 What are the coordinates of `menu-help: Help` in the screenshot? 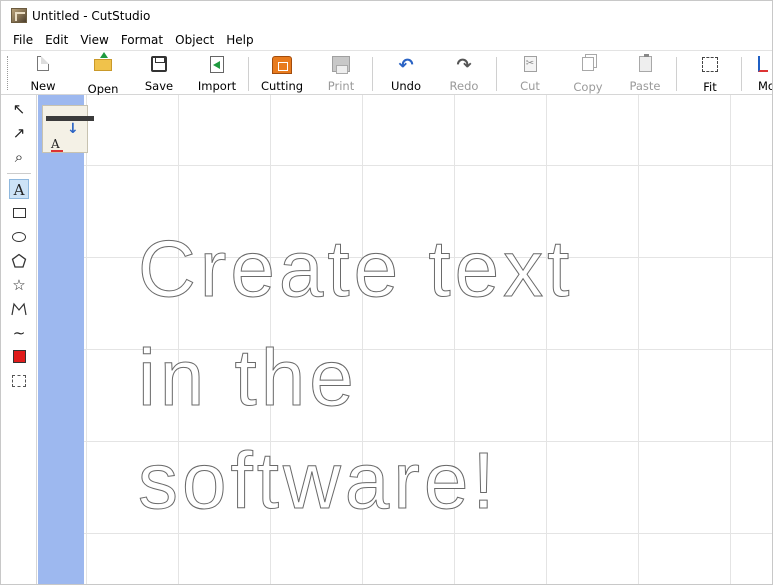 It's located at (239, 40).